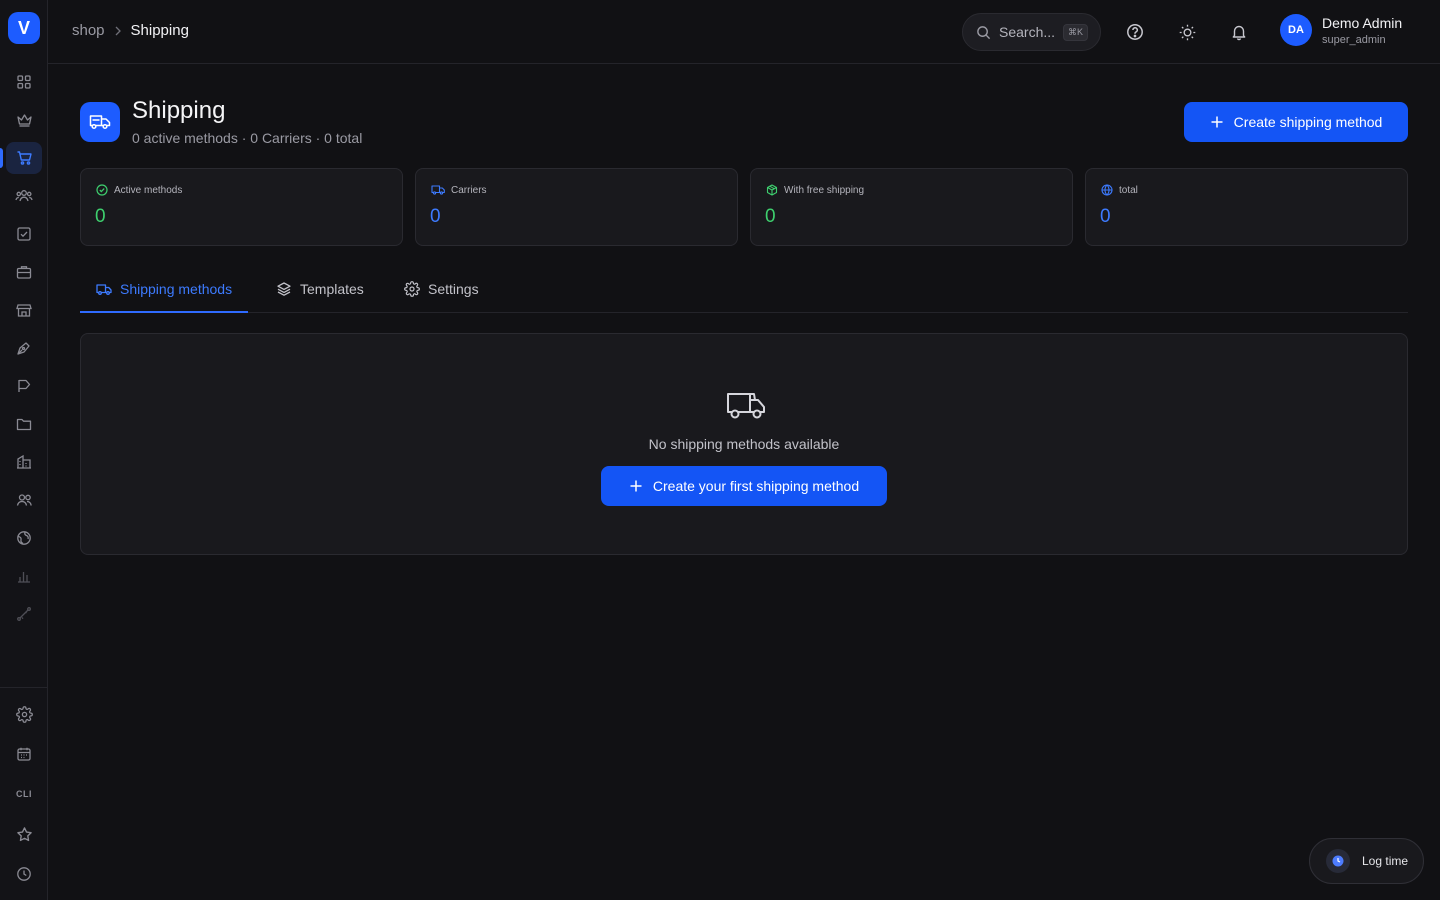 The width and height of the screenshot is (1440, 900). I want to click on tab-label: Settings, so click(453, 289).